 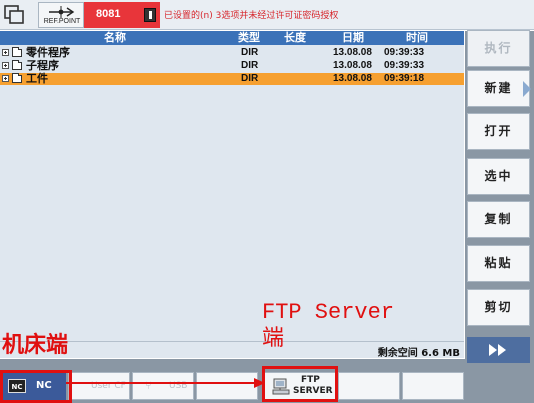 What do you see at coordinates (115, 38) in the screenshot?
I see `column-name: 名称` at bounding box center [115, 38].